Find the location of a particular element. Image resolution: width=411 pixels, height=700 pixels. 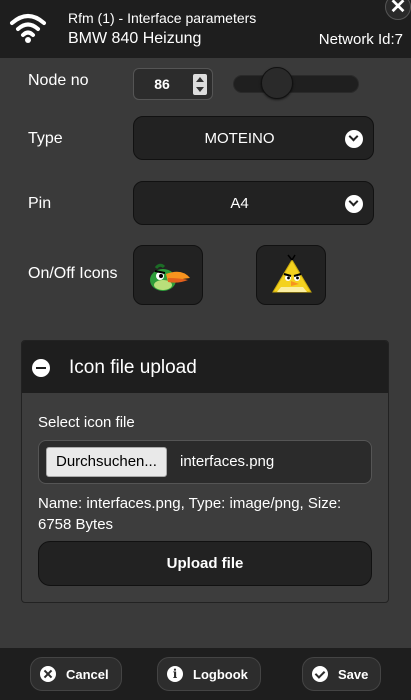

info-icon is located at coordinates (175, 674).